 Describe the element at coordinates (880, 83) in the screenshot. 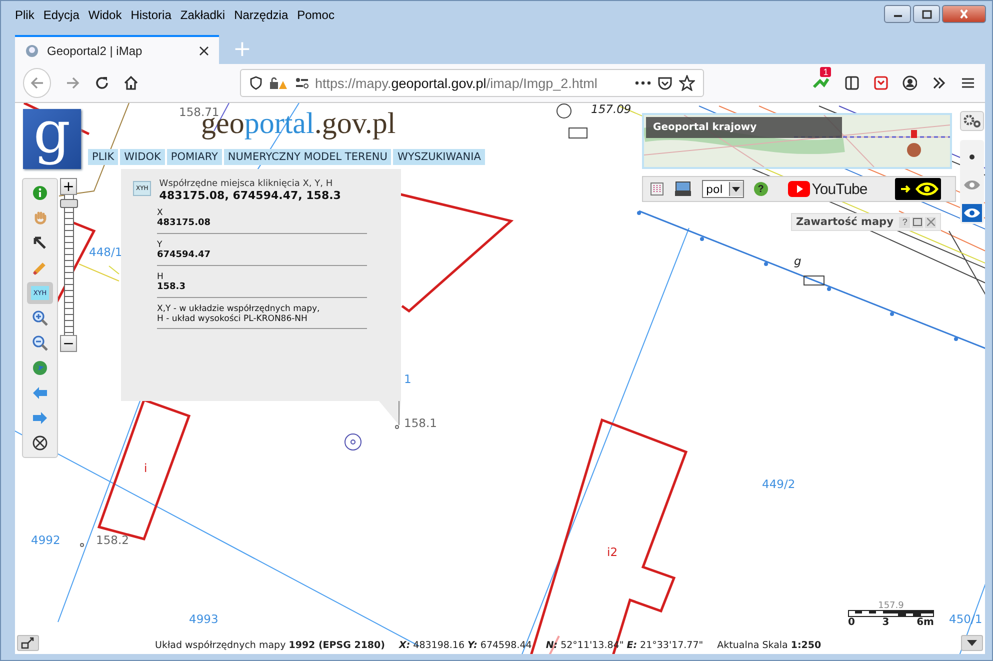

I see `pocket-save-icon` at that location.